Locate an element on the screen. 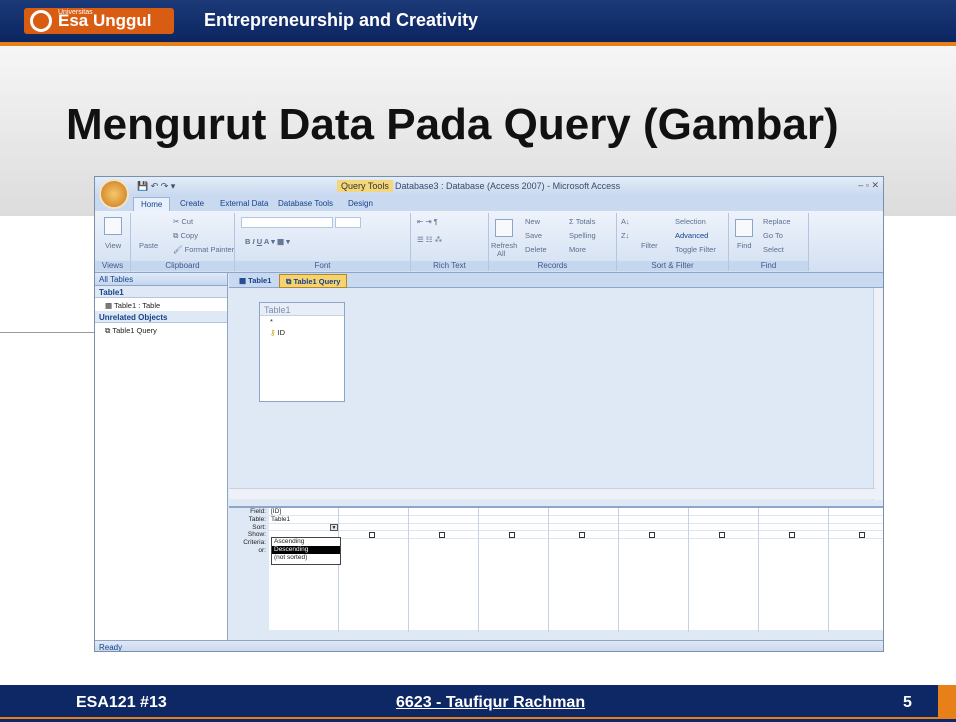 This screenshot has height=722, width=956. university-logo: Universitas Esa Unggul is located at coordinates (99, 21).